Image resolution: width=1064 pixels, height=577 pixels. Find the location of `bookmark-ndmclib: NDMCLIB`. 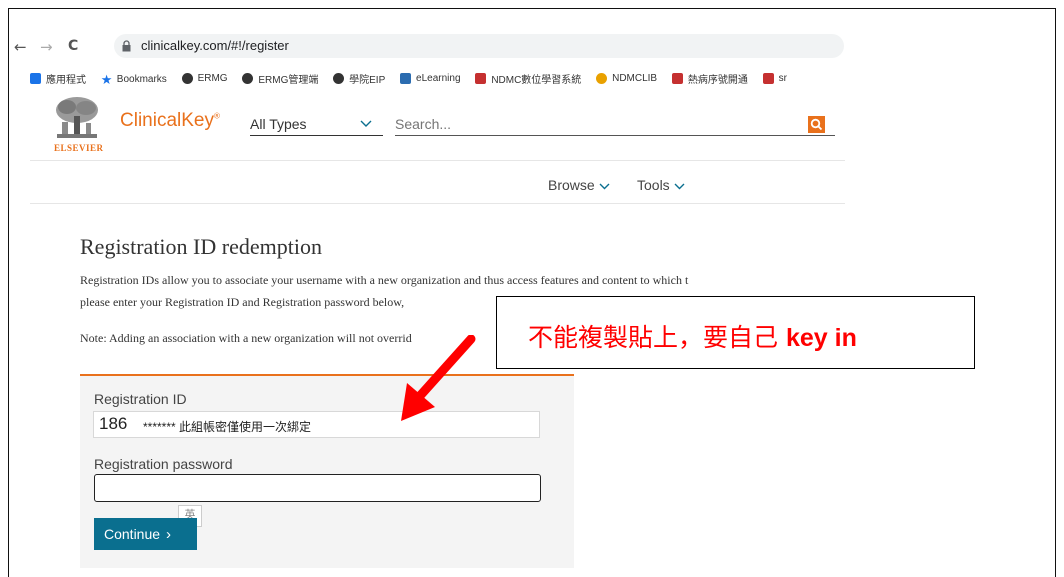

bookmark-ndmclib: NDMCLIB is located at coordinates (626, 78).